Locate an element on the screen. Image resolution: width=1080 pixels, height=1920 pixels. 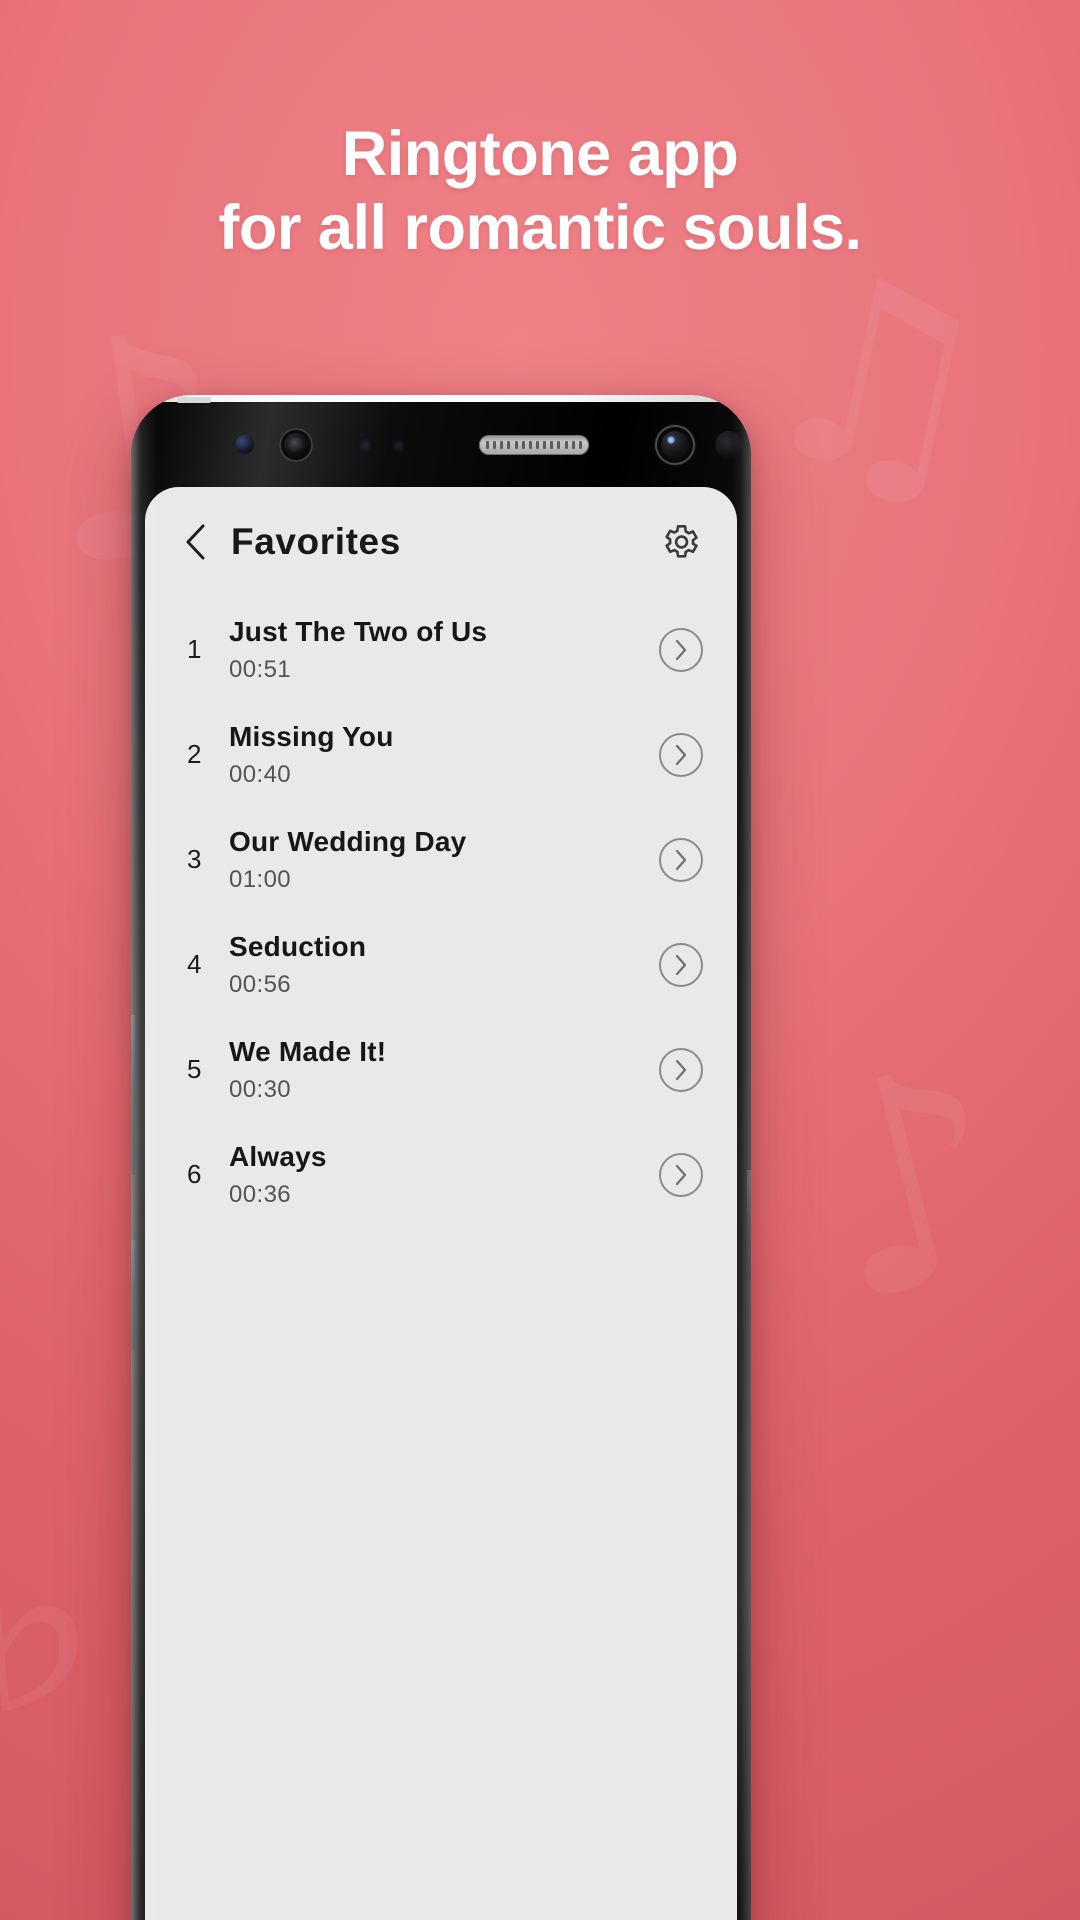
track-title: Our Wedding Day is located at coordinates (348, 842).